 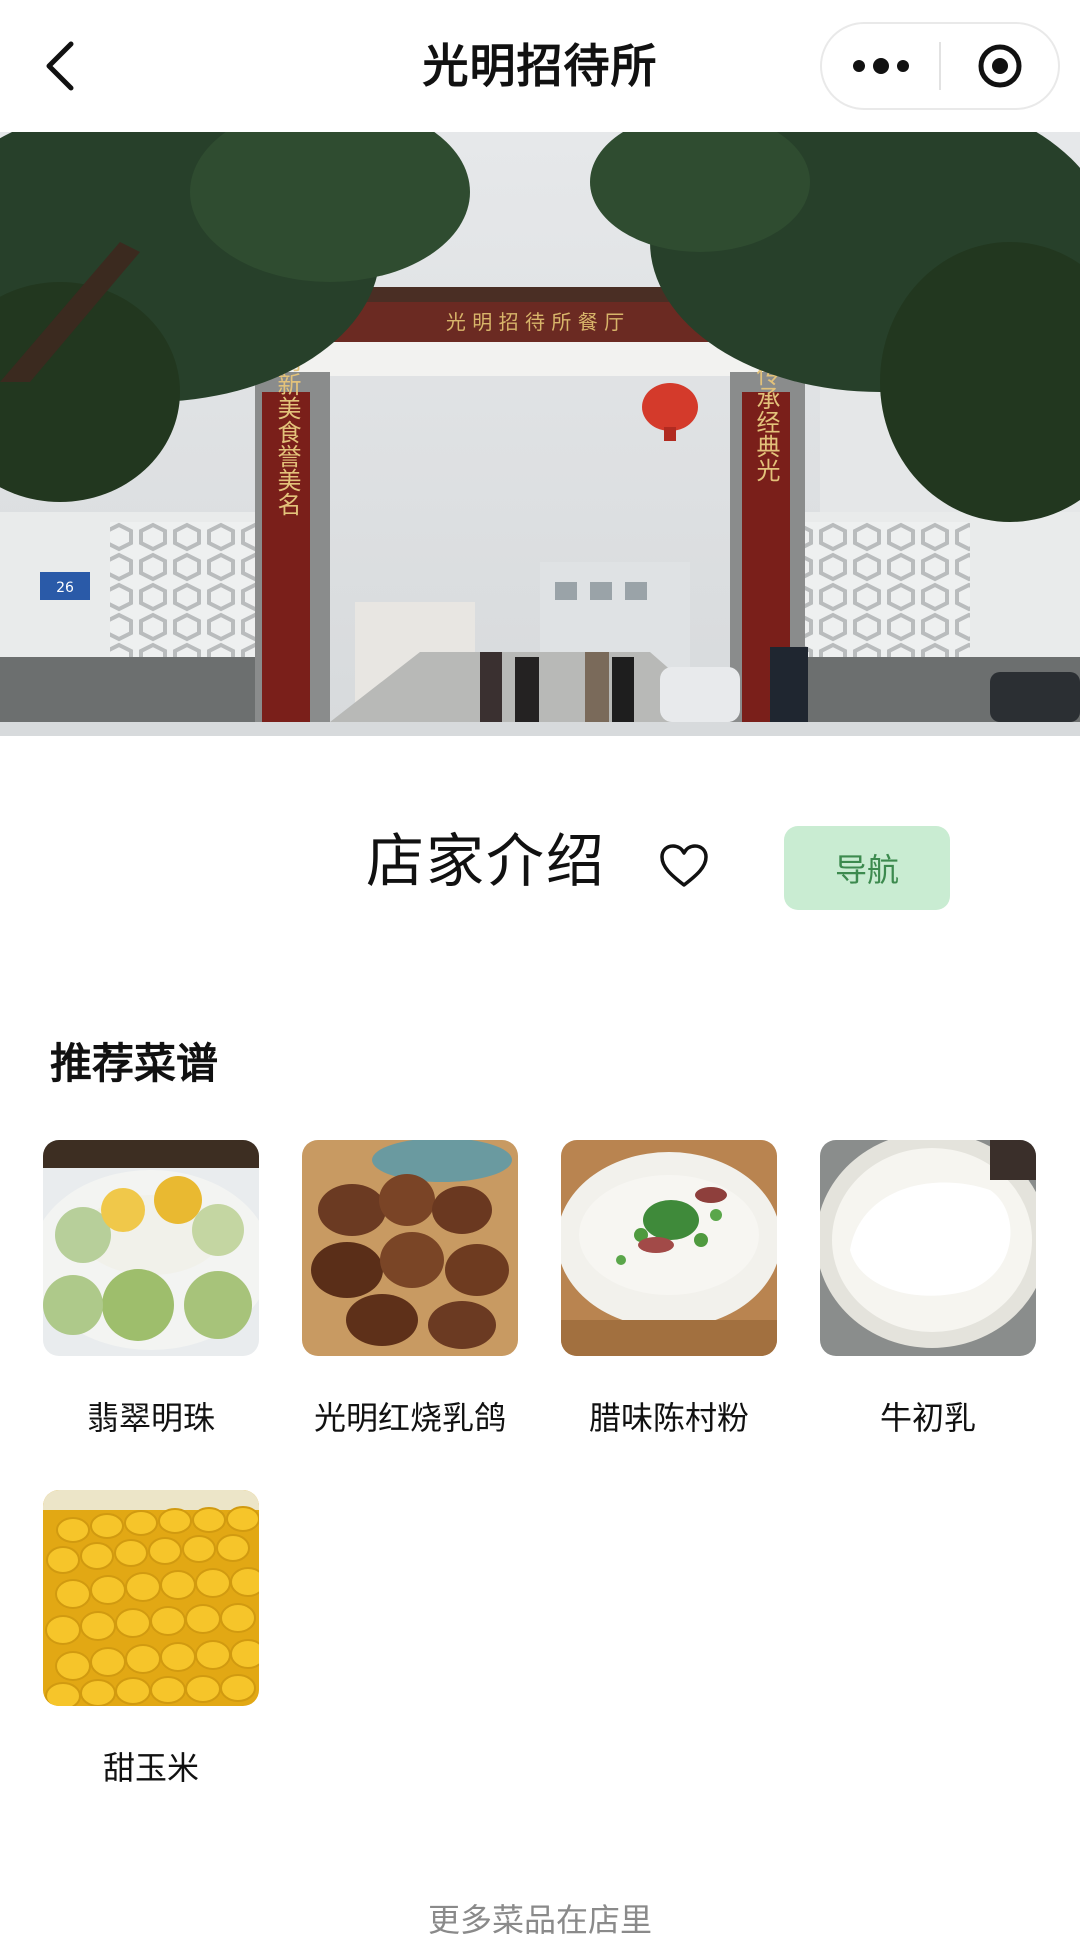 What do you see at coordinates (486, 861) in the screenshot?
I see `shop-intro-title: 店家介绍` at bounding box center [486, 861].